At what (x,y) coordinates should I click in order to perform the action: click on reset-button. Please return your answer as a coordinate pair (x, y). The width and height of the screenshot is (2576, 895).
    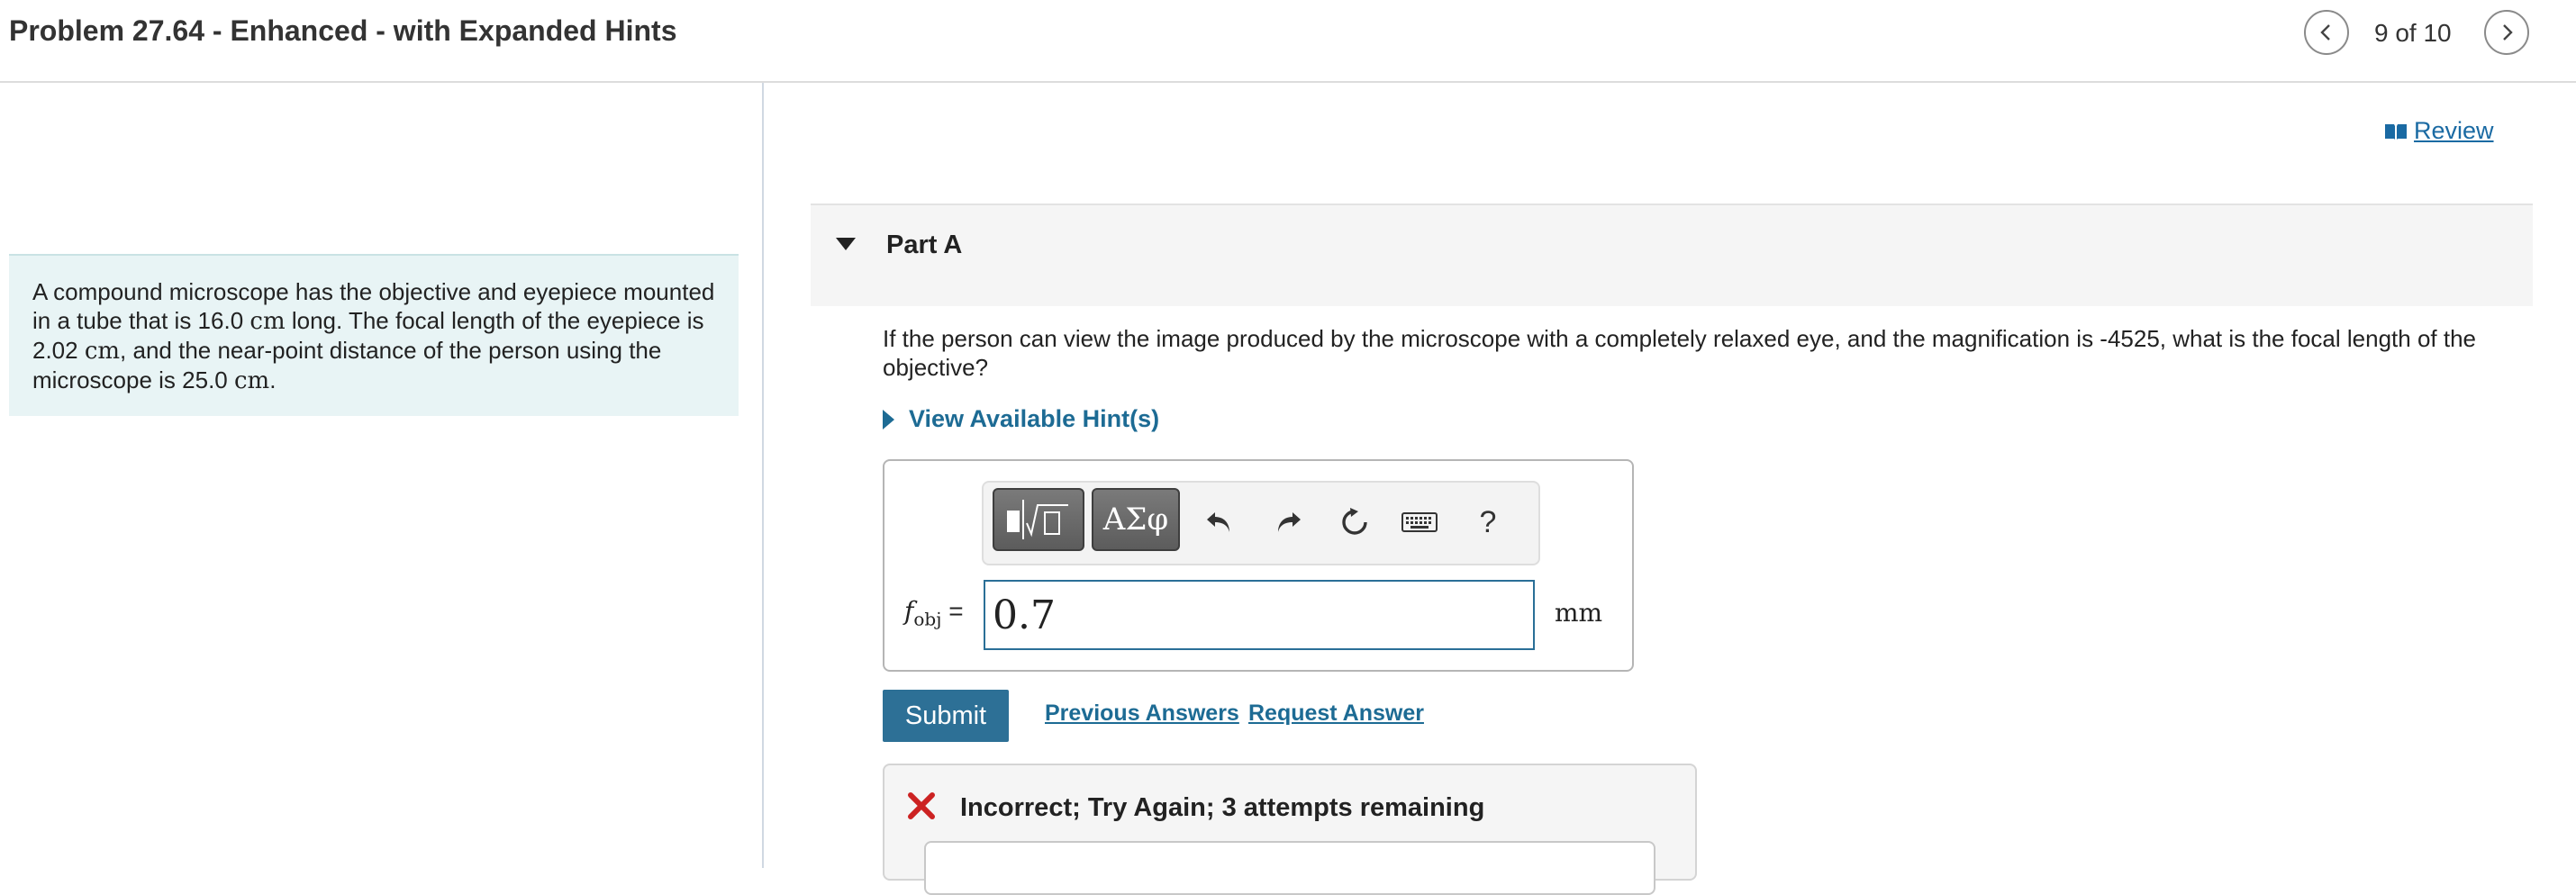
    Looking at the image, I should click on (1354, 522).